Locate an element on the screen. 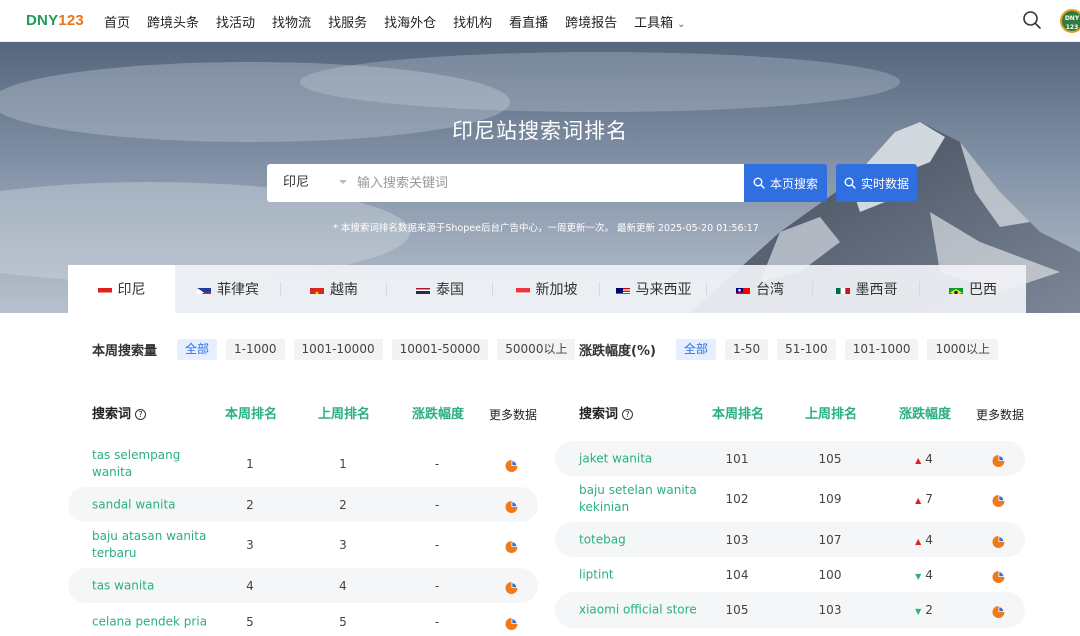 This screenshot has width=1080, height=636. tab-br: 巴西 is located at coordinates (973, 289).